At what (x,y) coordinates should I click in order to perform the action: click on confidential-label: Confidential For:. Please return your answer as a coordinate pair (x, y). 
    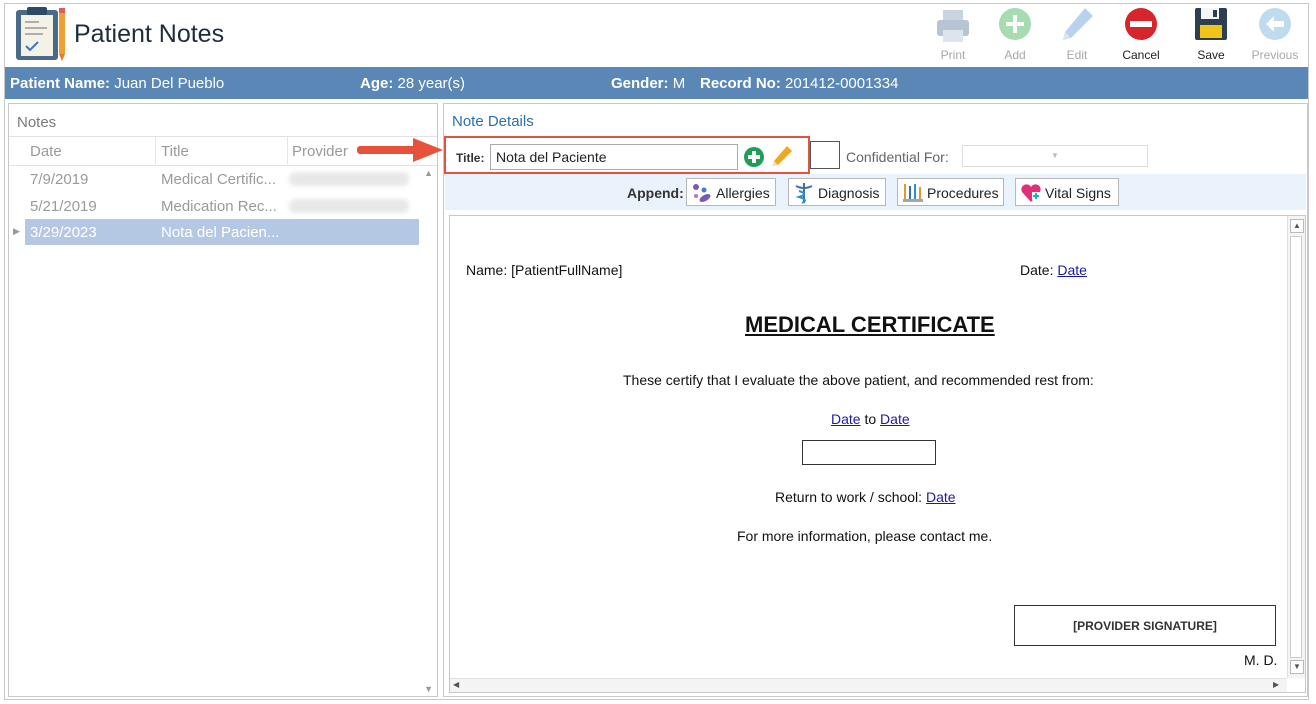
    Looking at the image, I should click on (897, 157).